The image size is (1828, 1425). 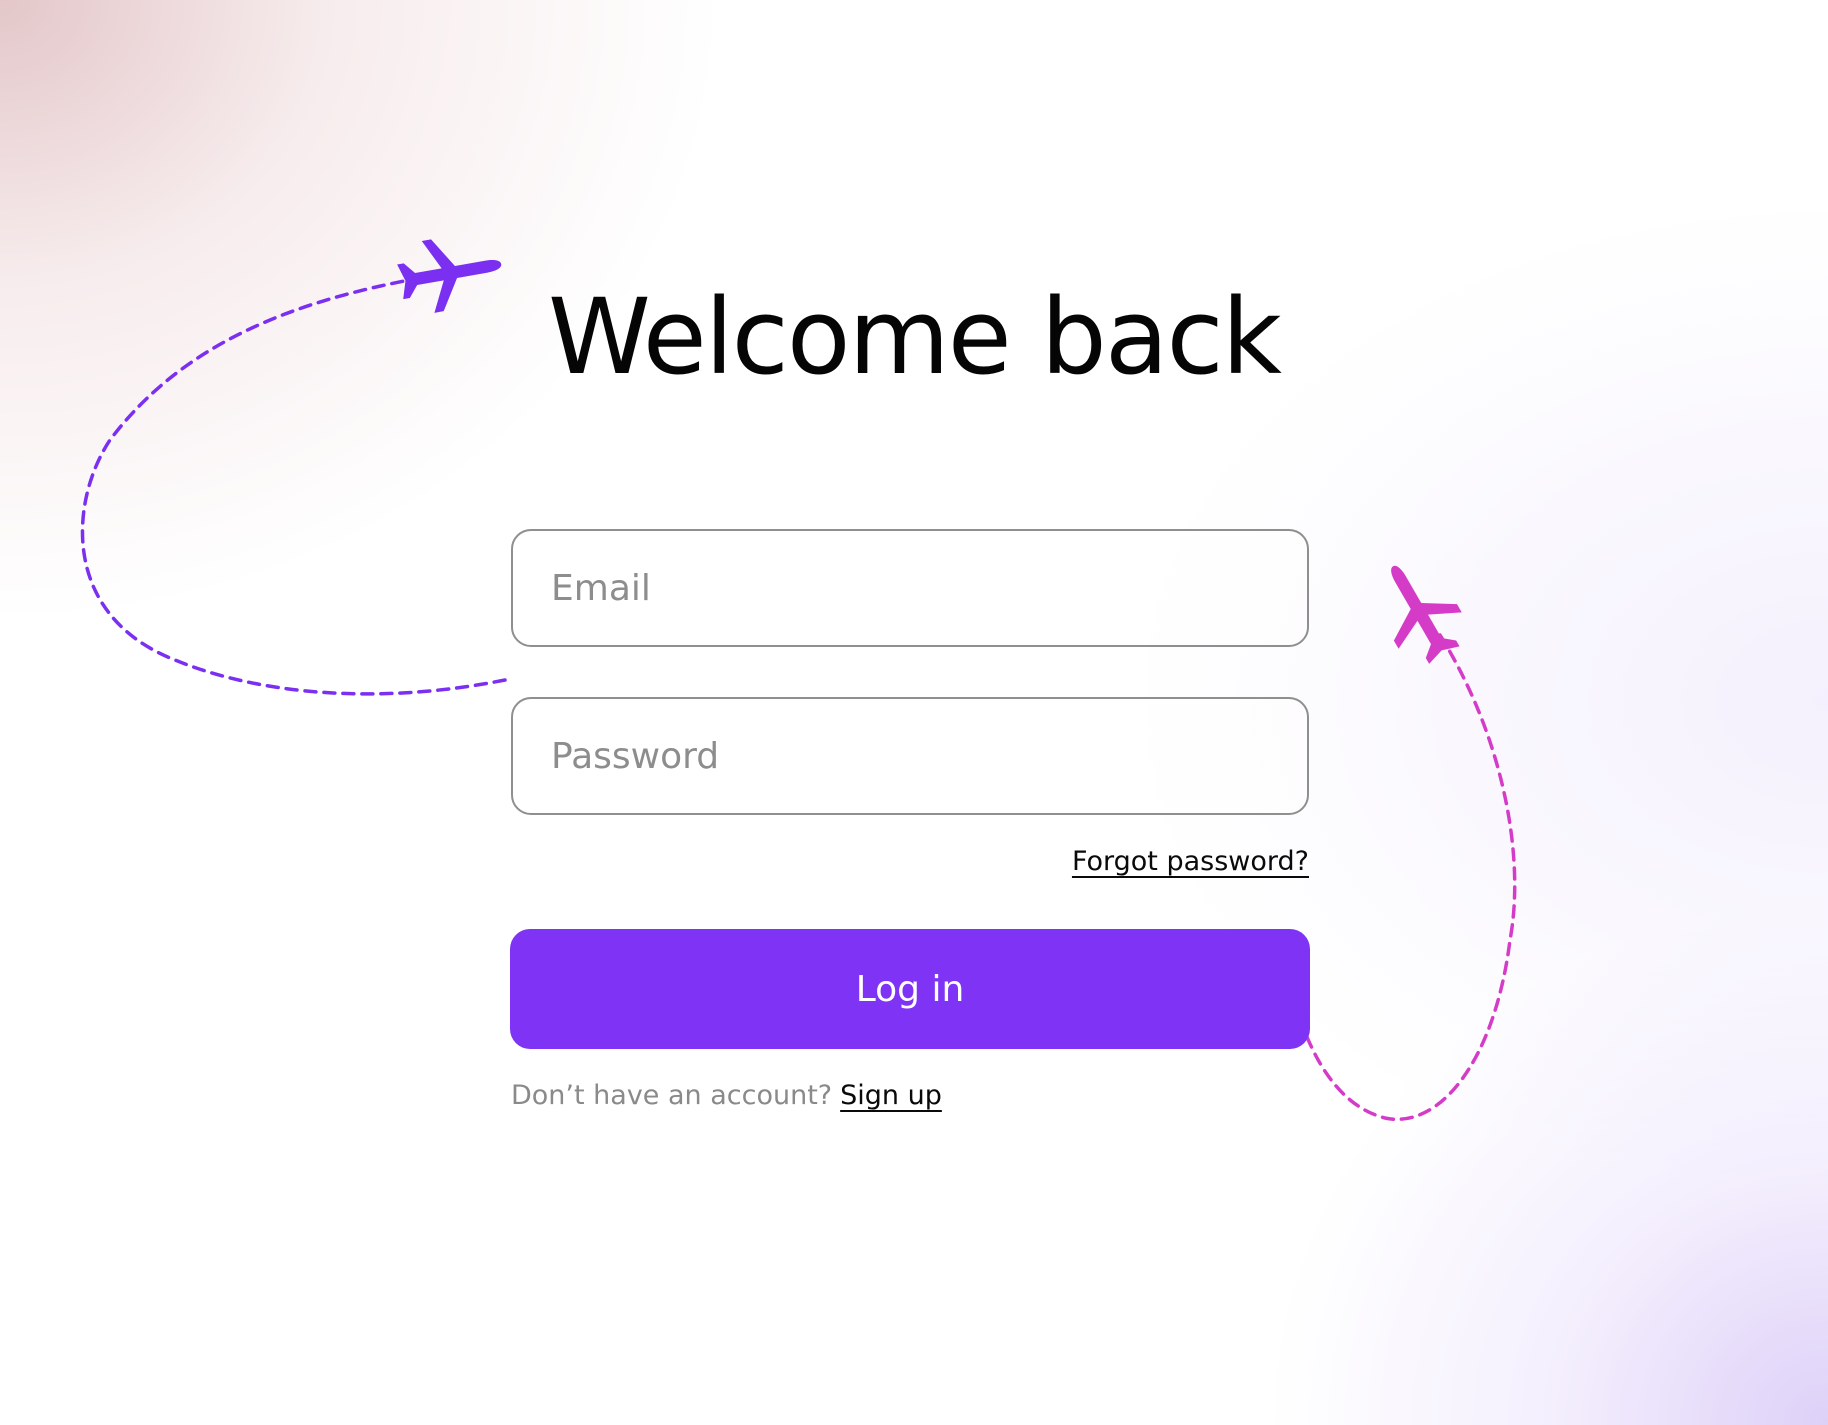 What do you see at coordinates (910, 588) in the screenshot?
I see `email-field` at bounding box center [910, 588].